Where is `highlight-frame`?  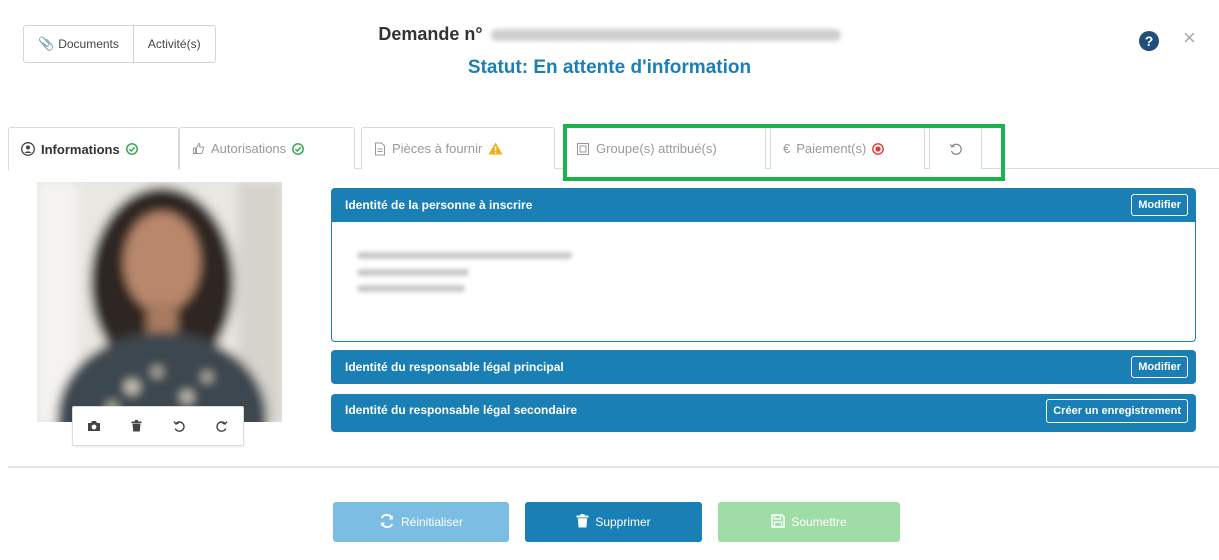 highlight-frame is located at coordinates (784, 152).